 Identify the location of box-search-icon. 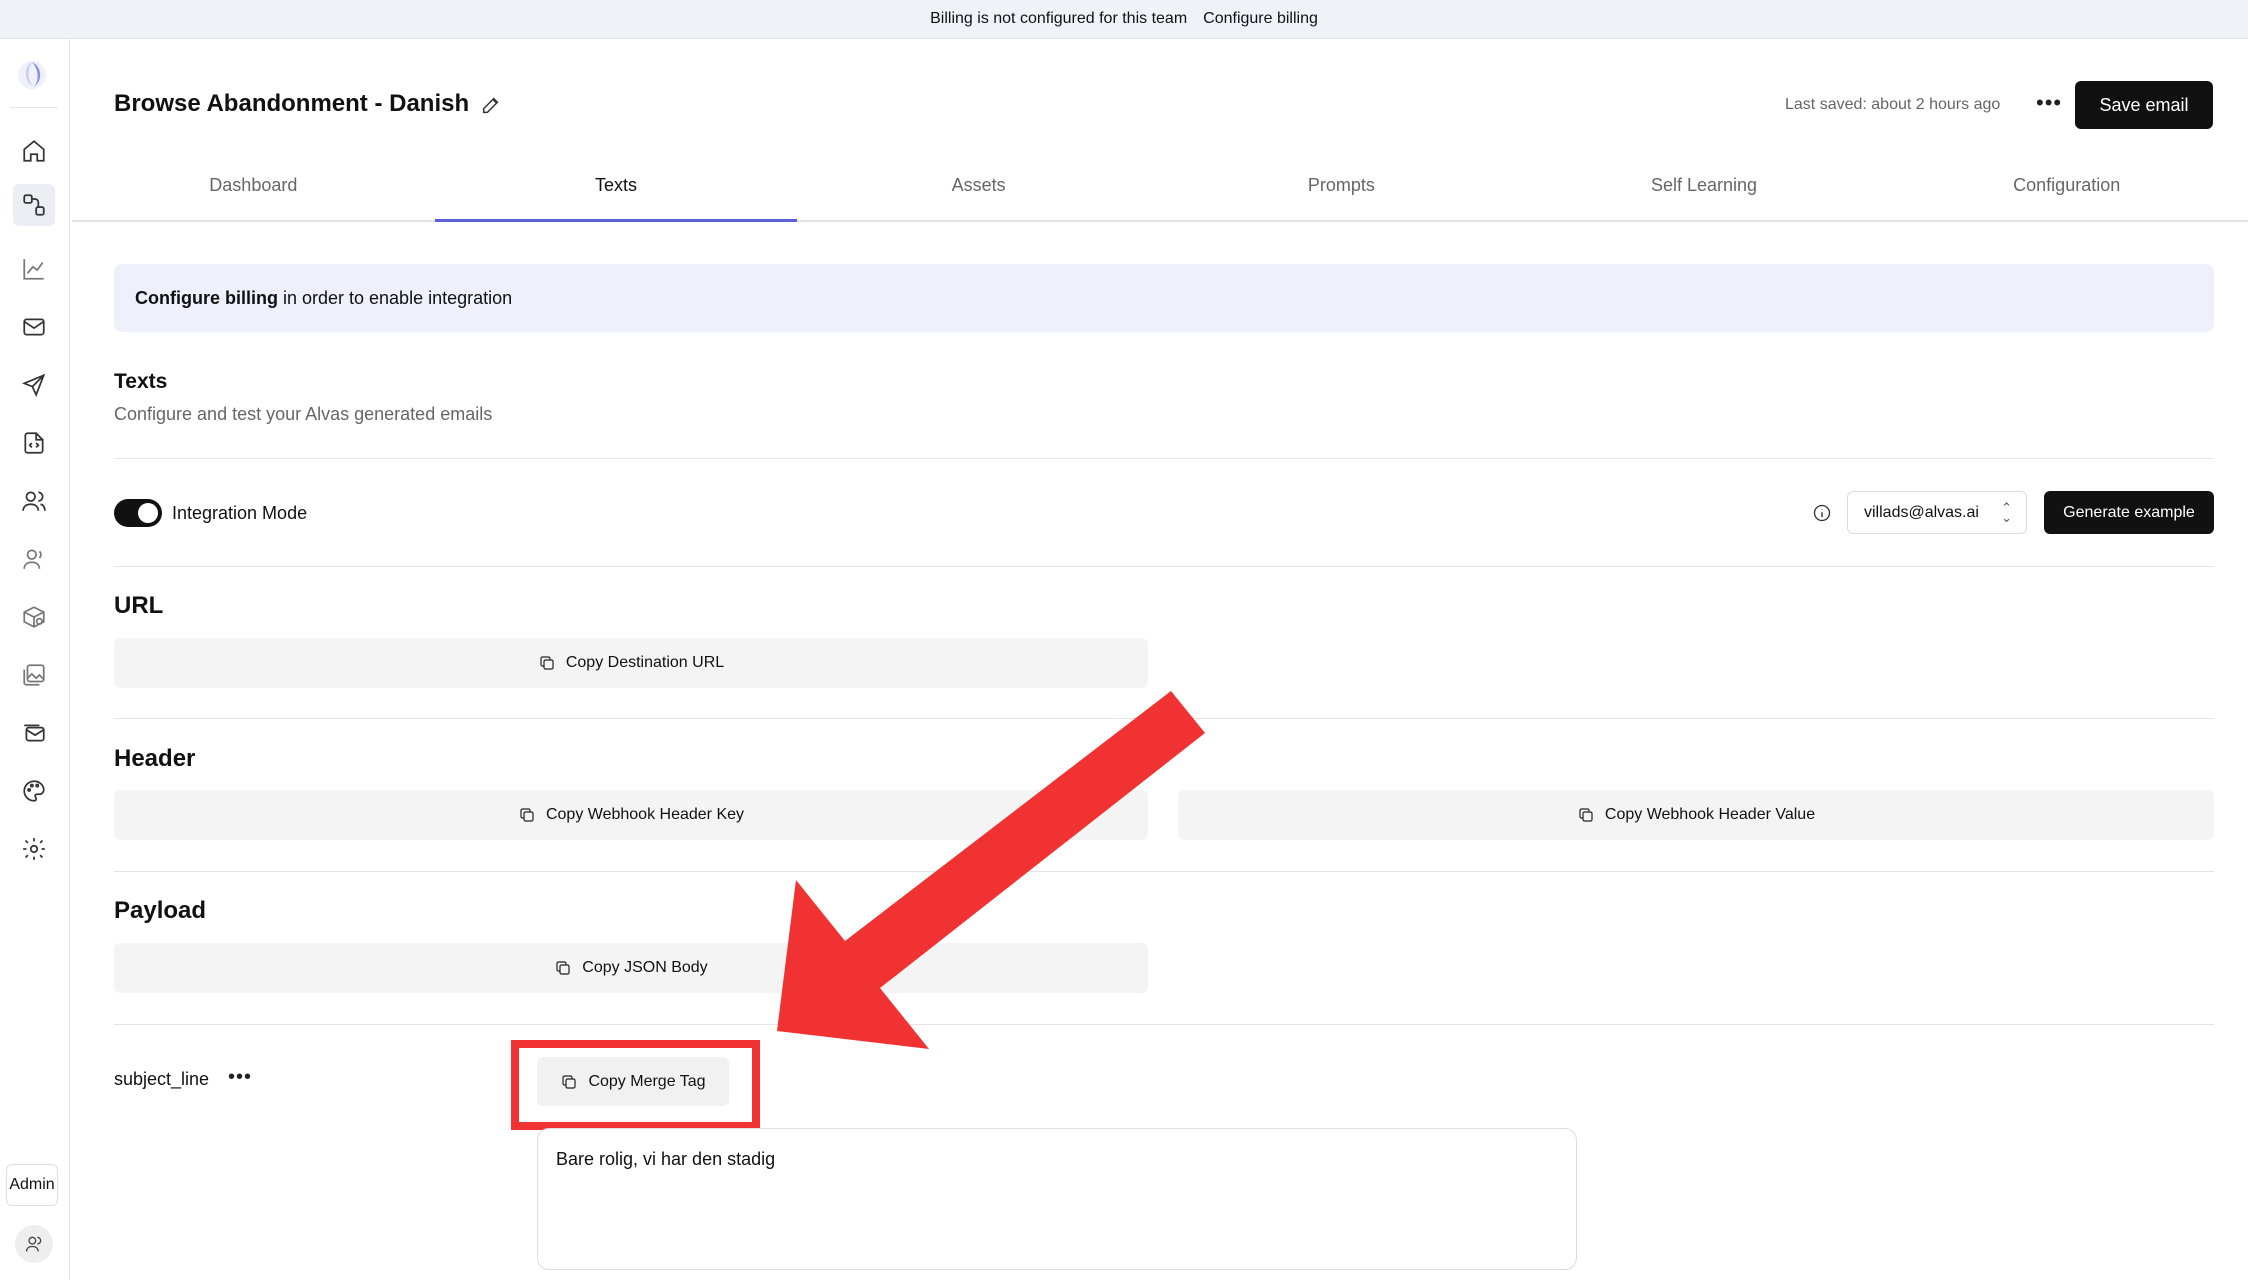
(34, 617).